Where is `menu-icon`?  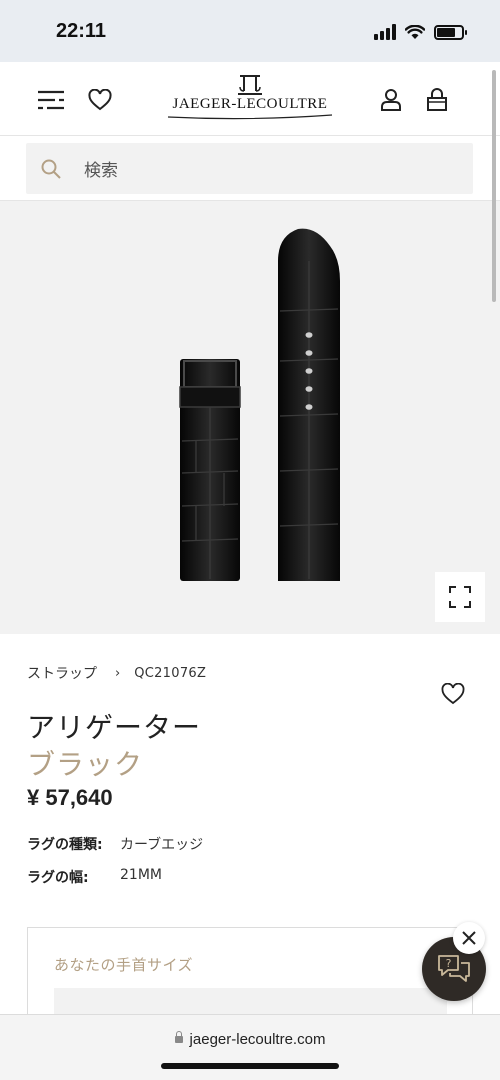
menu-icon is located at coordinates (51, 100).